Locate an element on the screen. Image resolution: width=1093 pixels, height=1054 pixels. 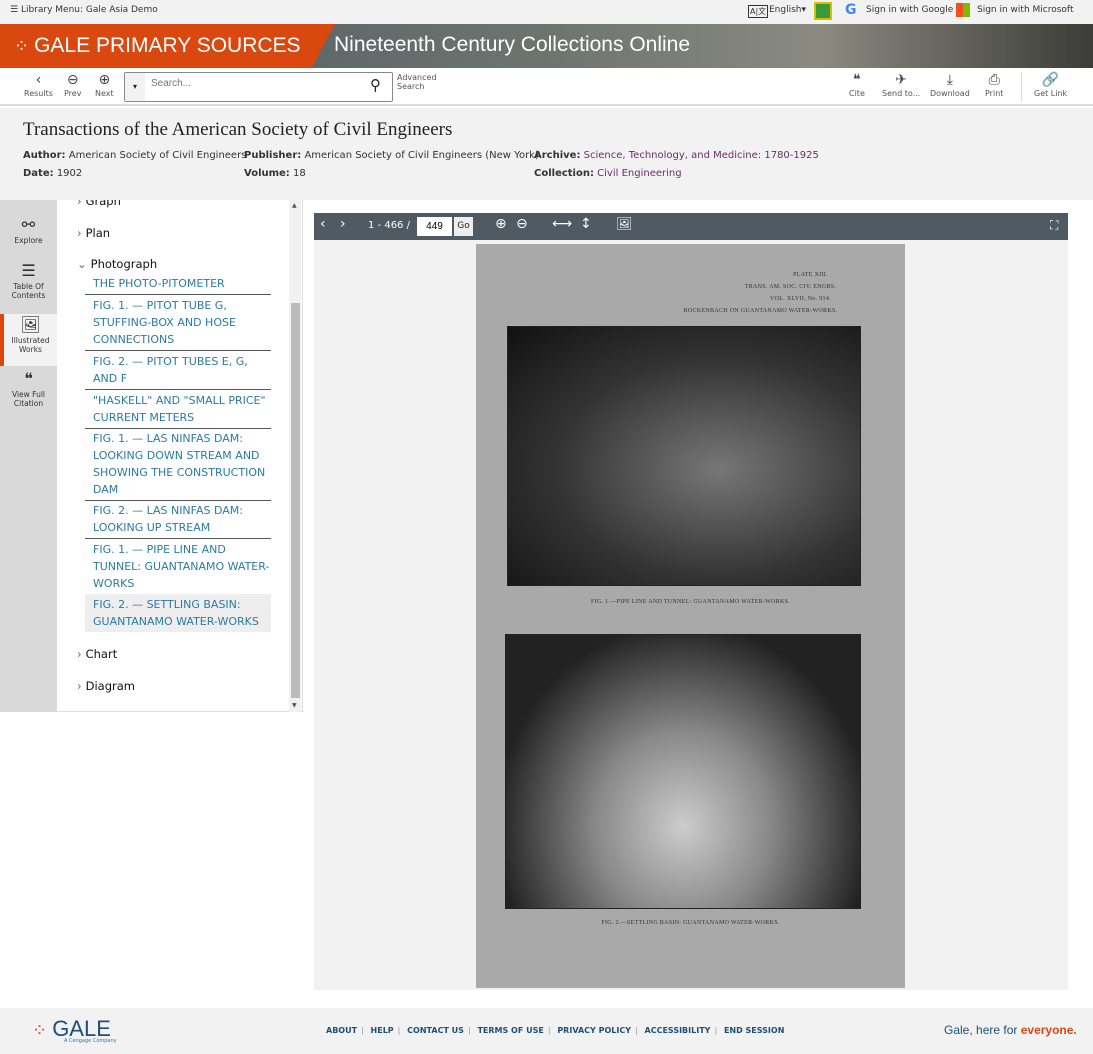
download-button: ⤓ Download is located at coordinates (950, 85).